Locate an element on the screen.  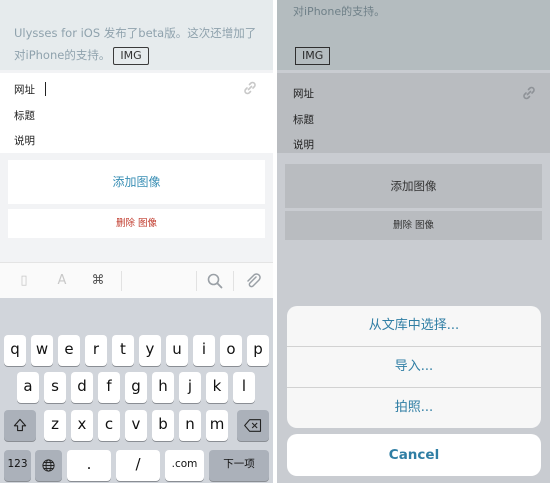
key-w: w is located at coordinates (42, 350).